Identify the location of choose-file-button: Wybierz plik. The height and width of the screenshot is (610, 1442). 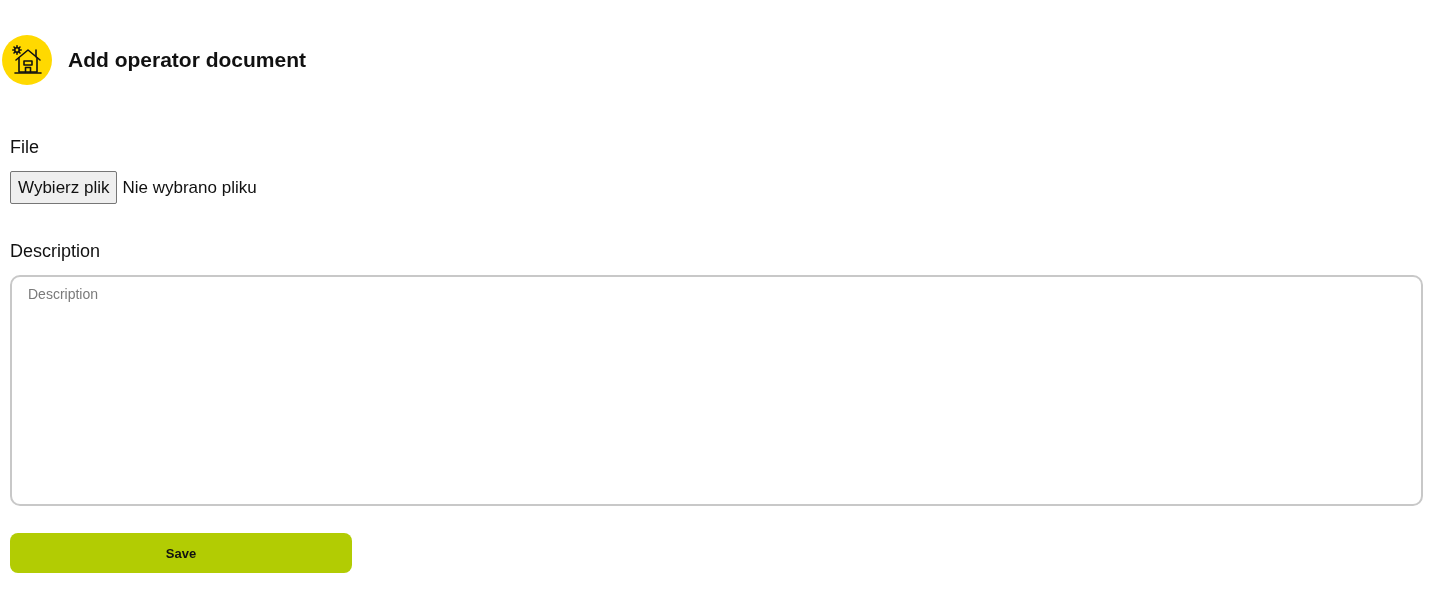
(64, 187).